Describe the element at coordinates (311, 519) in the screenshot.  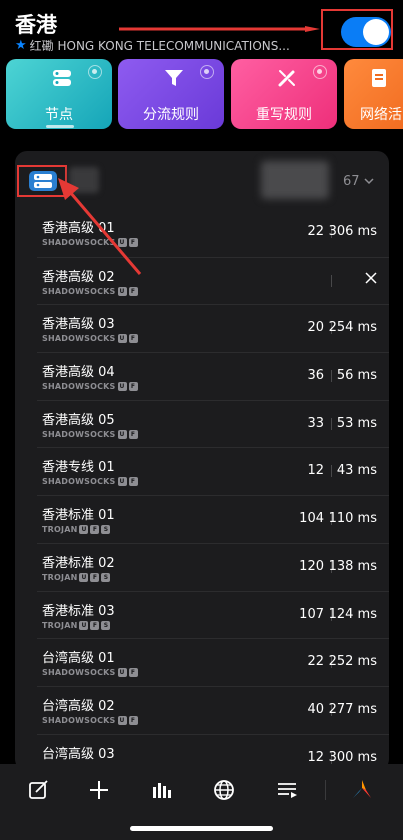
I see `node-metric: 104` at that location.